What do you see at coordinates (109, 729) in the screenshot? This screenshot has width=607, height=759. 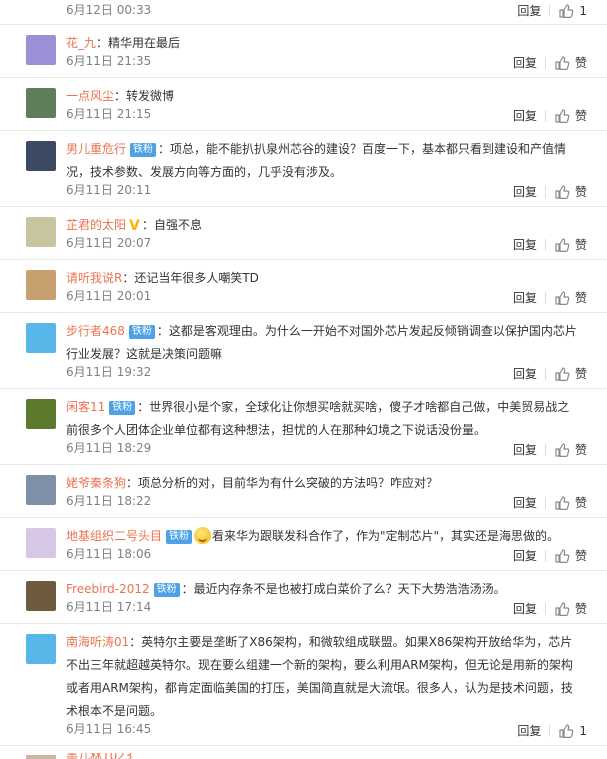 I see `comment-time: 6月11日 16:45` at bounding box center [109, 729].